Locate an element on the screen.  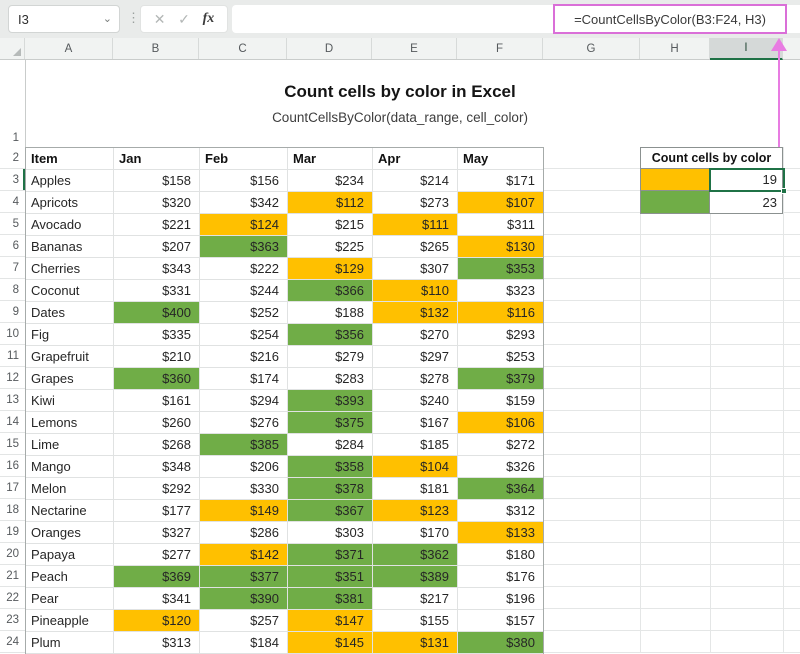
cell-item: Apples is located at coordinates (70, 181).